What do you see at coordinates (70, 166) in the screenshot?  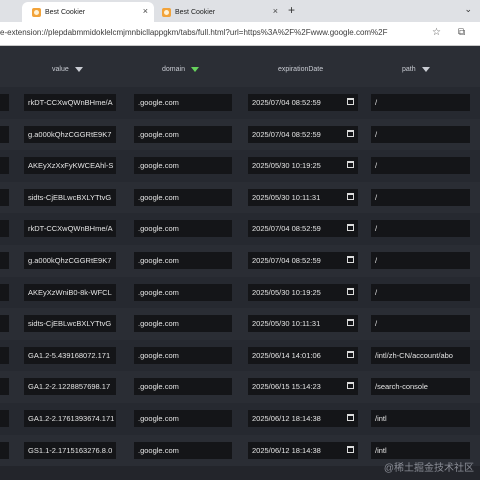 I see `value-field: AKEyXzXxFyKWCEAhl-S` at bounding box center [70, 166].